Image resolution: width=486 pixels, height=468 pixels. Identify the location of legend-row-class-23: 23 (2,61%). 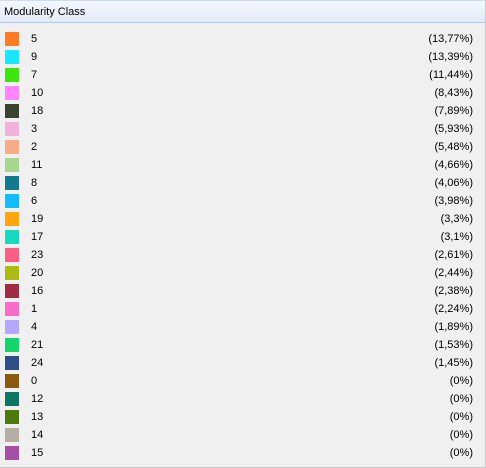
(242, 254).